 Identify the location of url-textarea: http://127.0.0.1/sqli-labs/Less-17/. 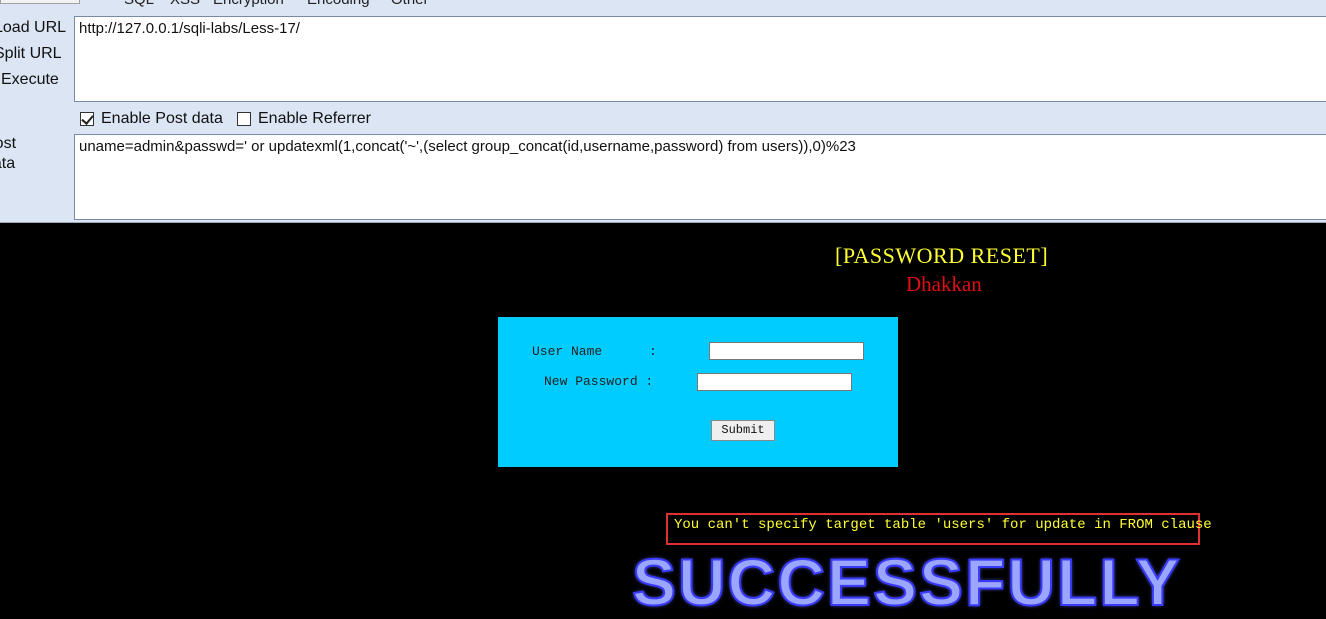
(700, 59).